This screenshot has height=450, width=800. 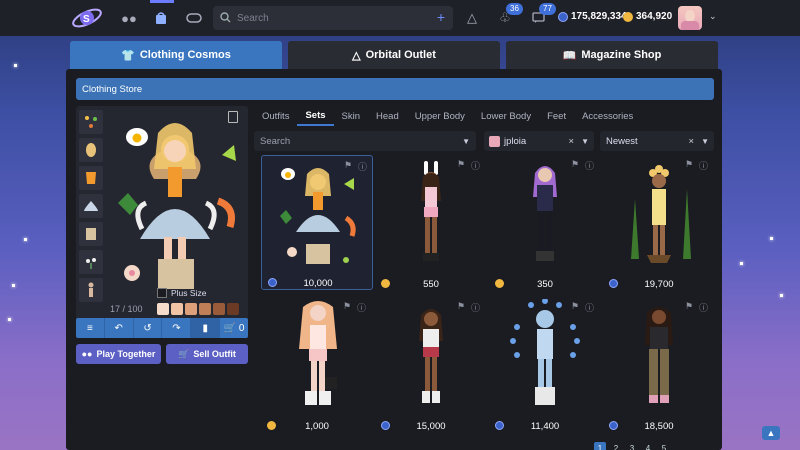 I want to click on tab-magazine-shop: 📖 Magazine Shop, so click(x=612, y=55).